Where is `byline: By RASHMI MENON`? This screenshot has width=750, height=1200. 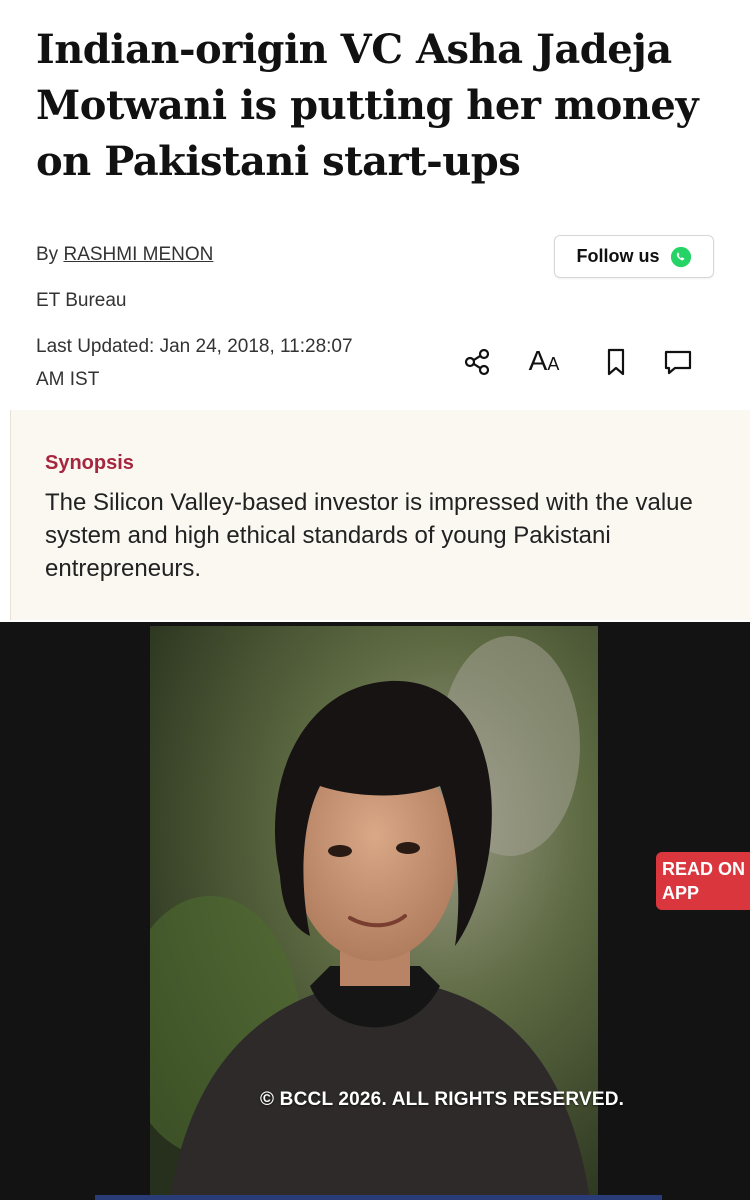 byline: By RASHMI MENON is located at coordinates (124, 255).